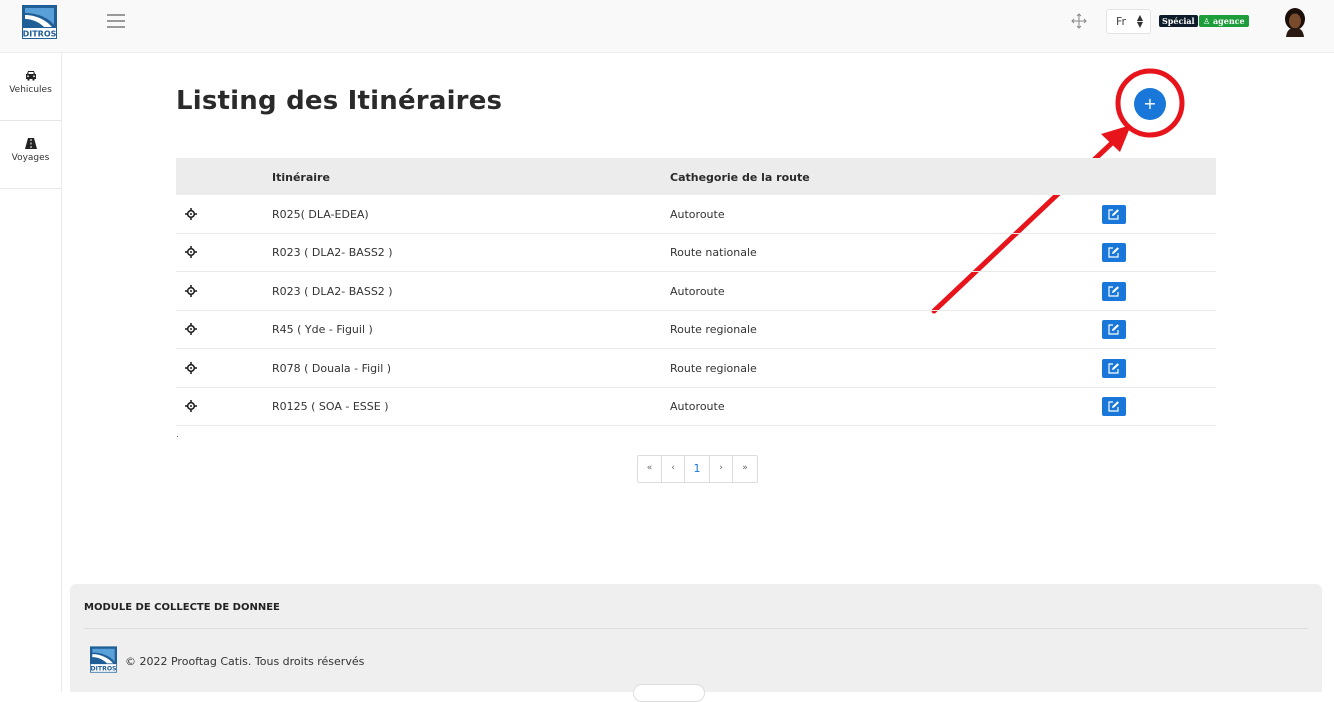 The height and width of the screenshot is (702, 1334). I want to click on table-row: R023 ( DLA2- BASS2 ) Route nationale, so click(696, 253).